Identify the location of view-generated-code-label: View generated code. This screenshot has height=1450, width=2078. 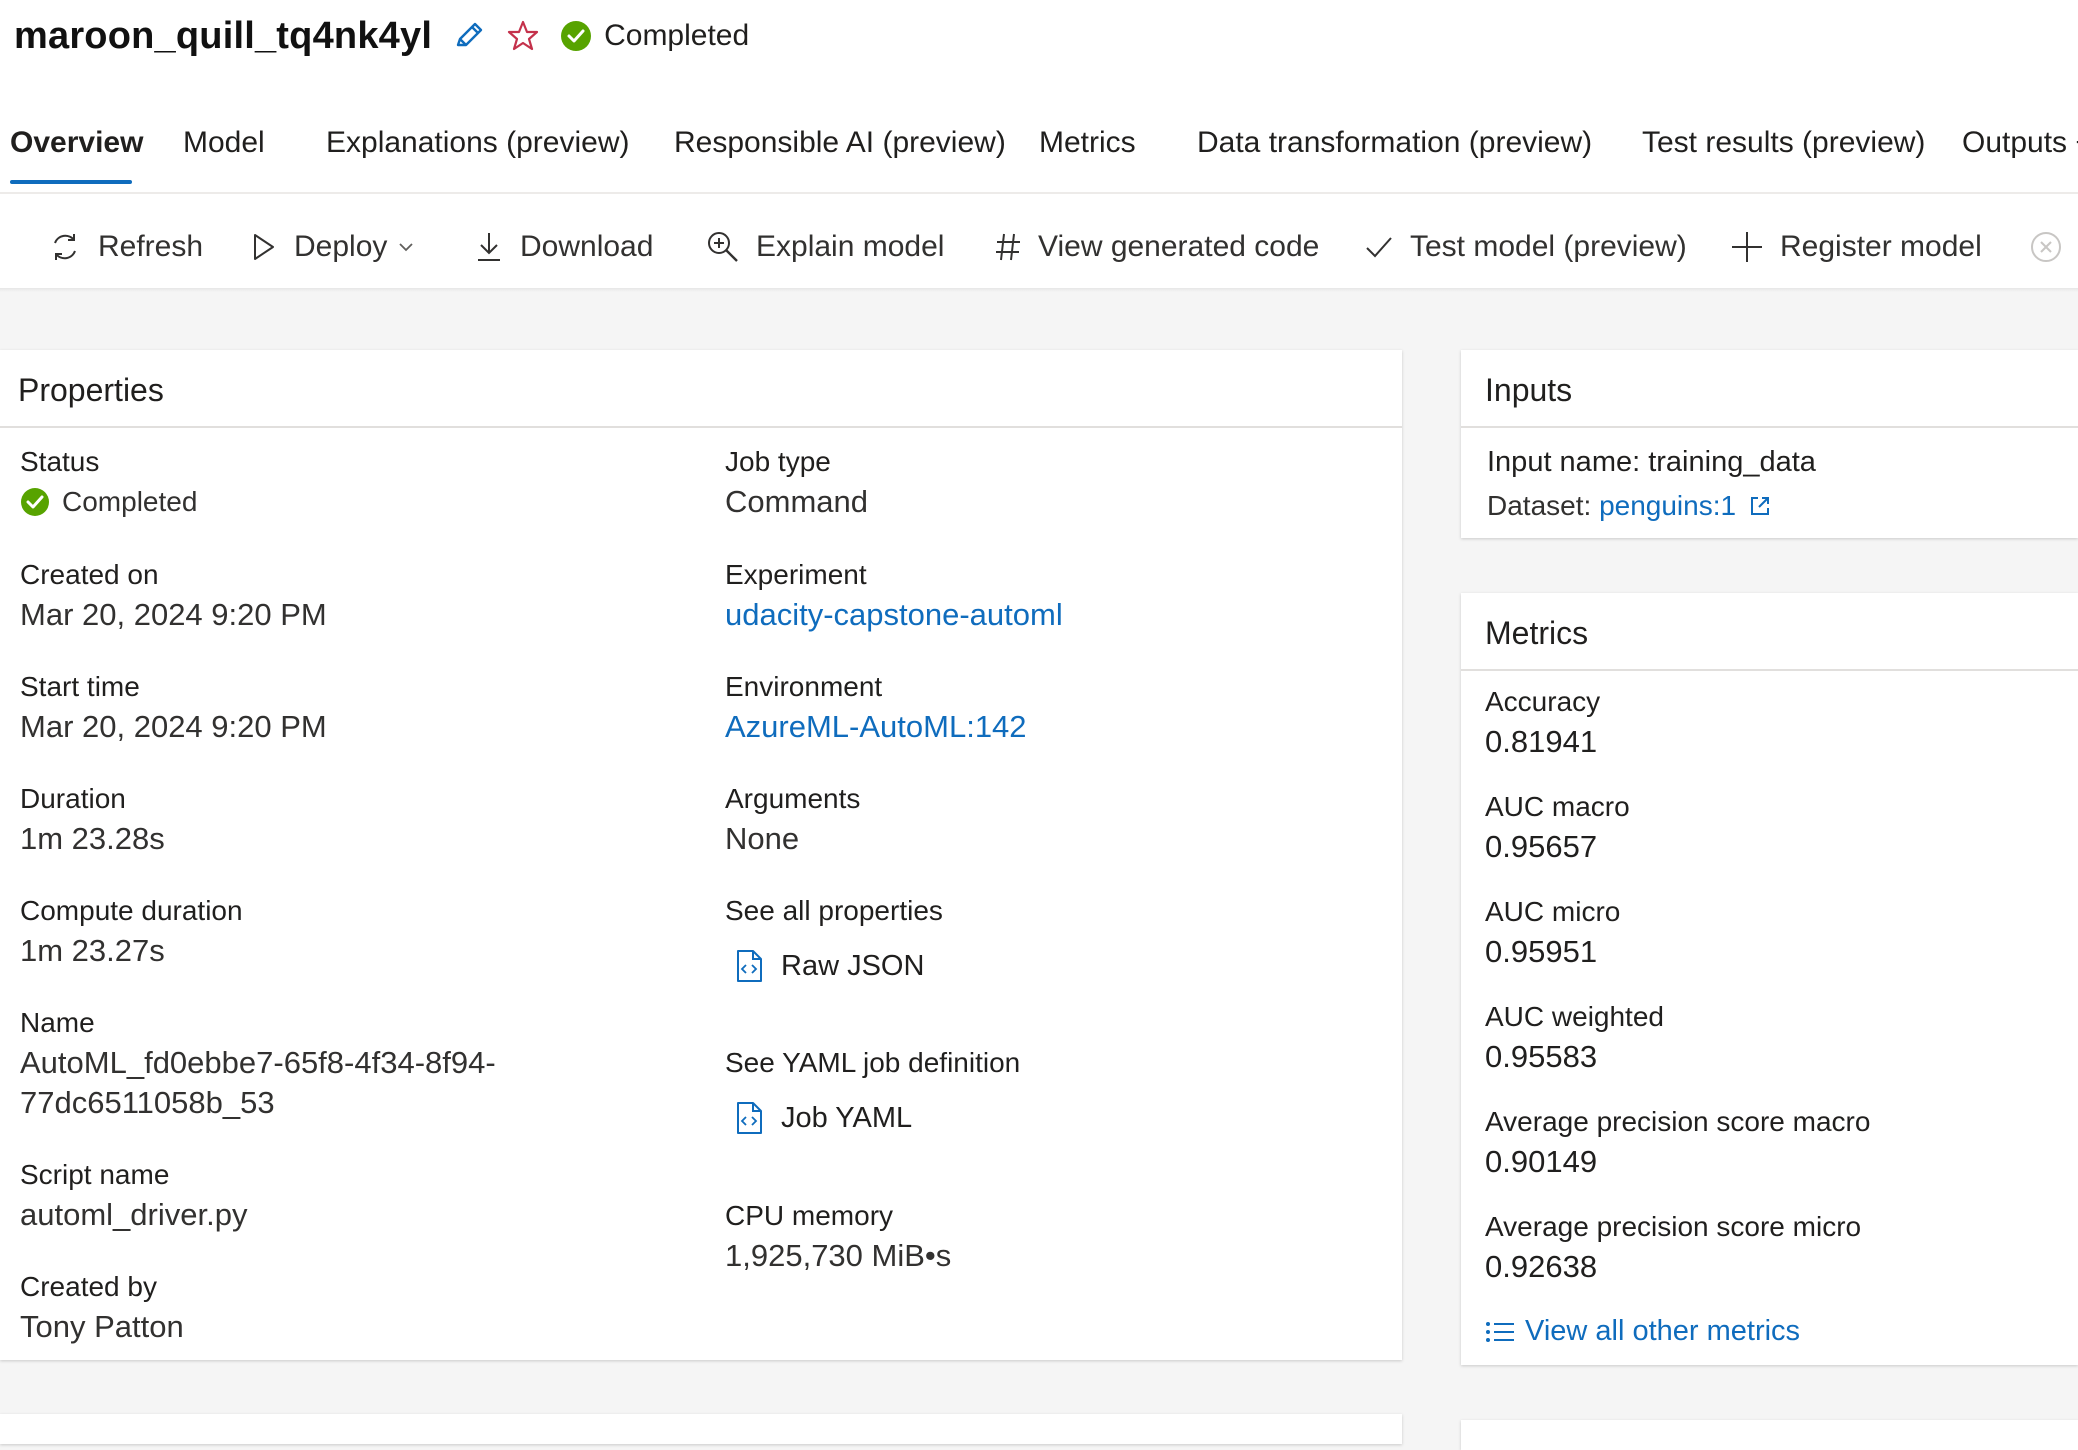
(1179, 246).